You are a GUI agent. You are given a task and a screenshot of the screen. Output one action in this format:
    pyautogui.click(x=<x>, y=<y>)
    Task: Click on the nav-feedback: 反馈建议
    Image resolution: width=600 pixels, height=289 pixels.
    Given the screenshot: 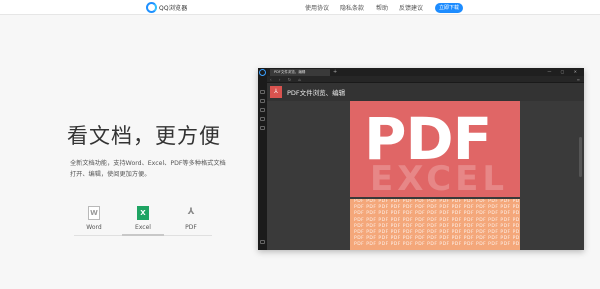 What is the action you would take?
    pyautogui.click(x=411, y=7)
    